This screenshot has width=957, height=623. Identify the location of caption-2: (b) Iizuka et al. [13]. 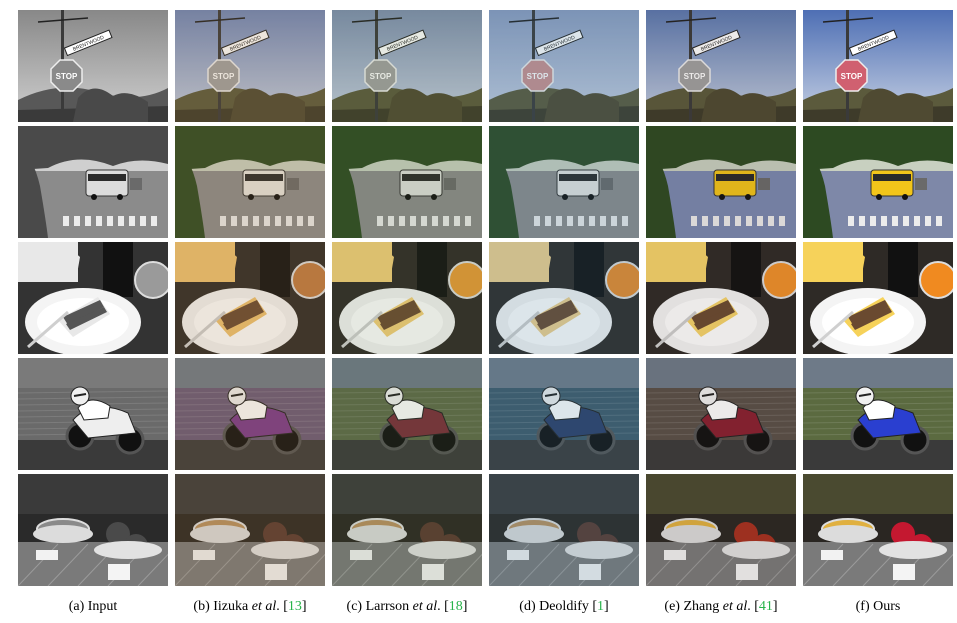
(250, 607).